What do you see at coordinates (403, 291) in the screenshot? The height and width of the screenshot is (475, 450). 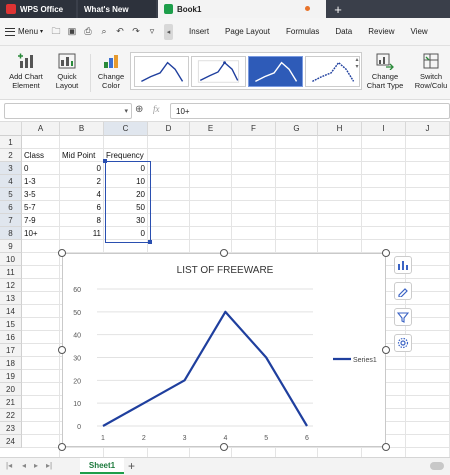 I see `chart-style-brush-icon` at bounding box center [403, 291].